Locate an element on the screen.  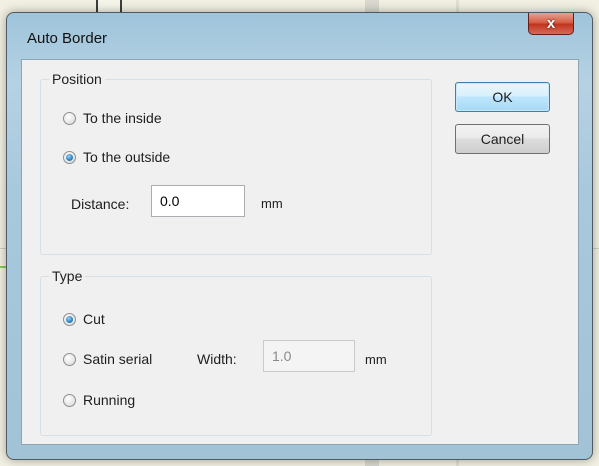
radio-label: Cut is located at coordinates (94, 319).